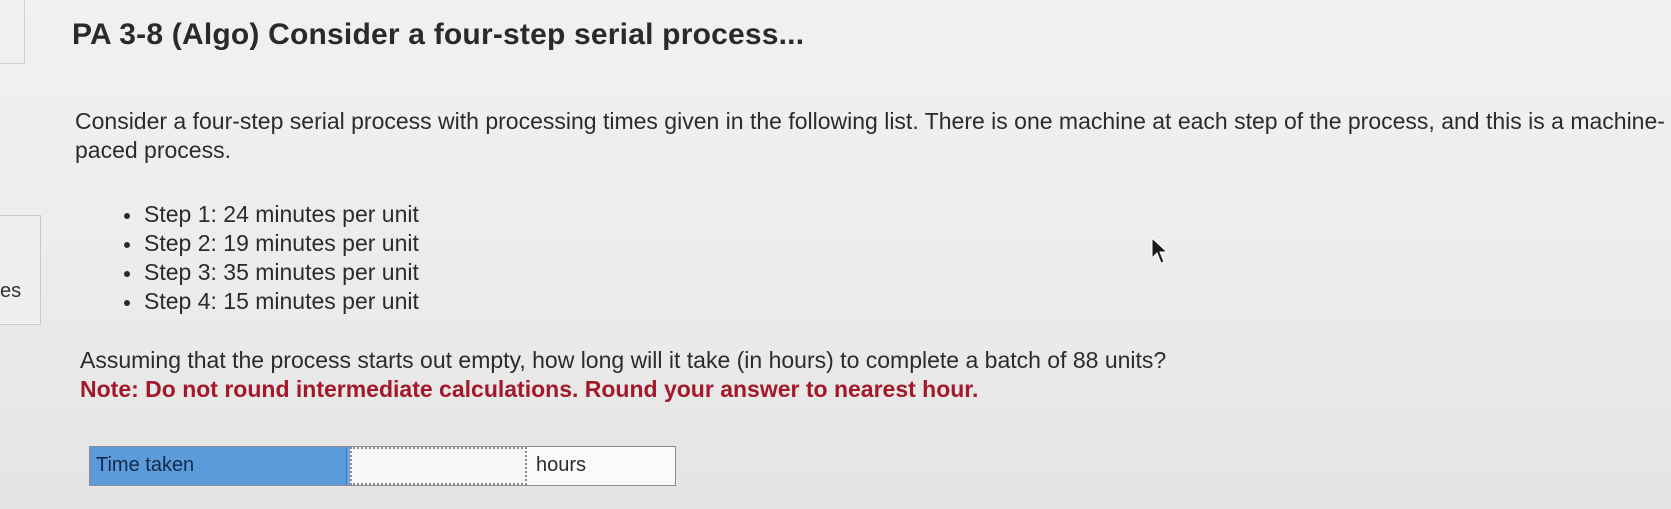  Describe the element at coordinates (218, 466) in the screenshot. I see `answer-label: Time taken` at that location.